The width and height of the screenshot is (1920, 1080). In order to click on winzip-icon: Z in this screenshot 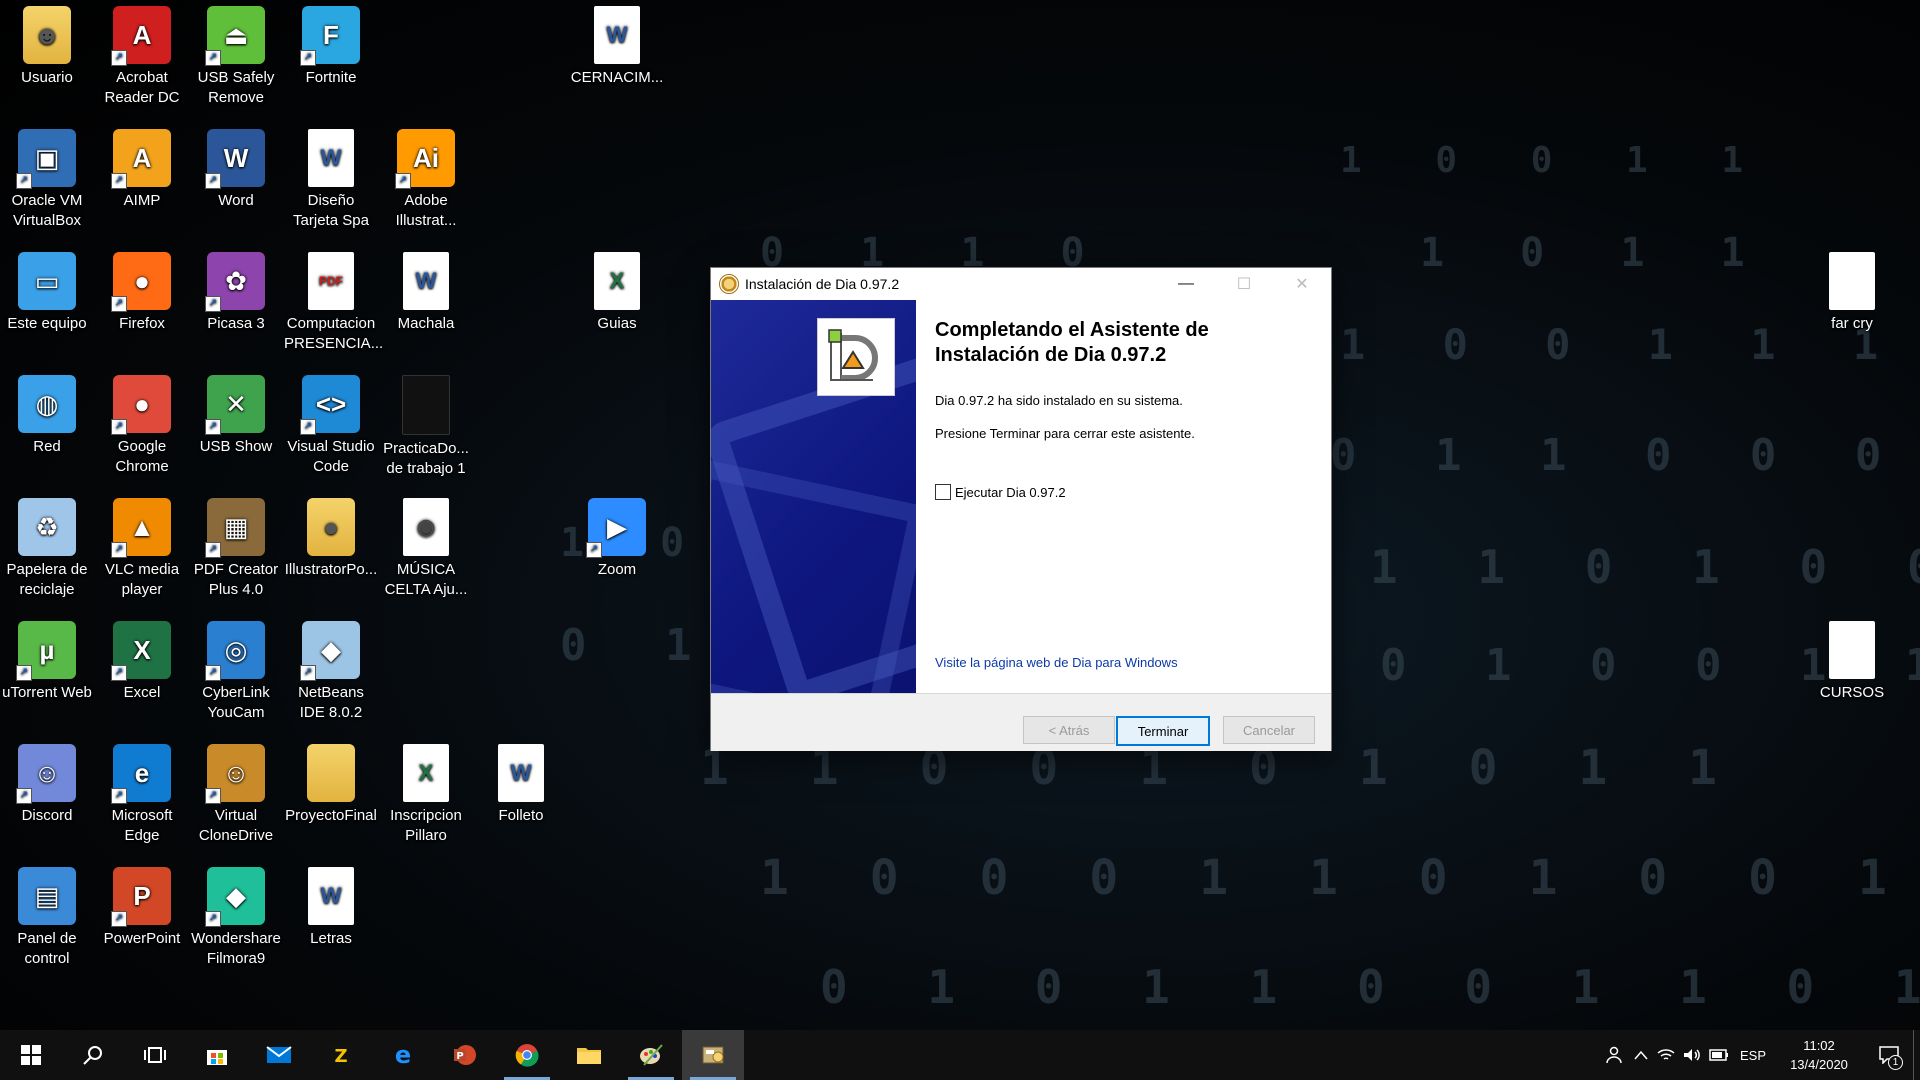, I will do `click(341, 1055)`.